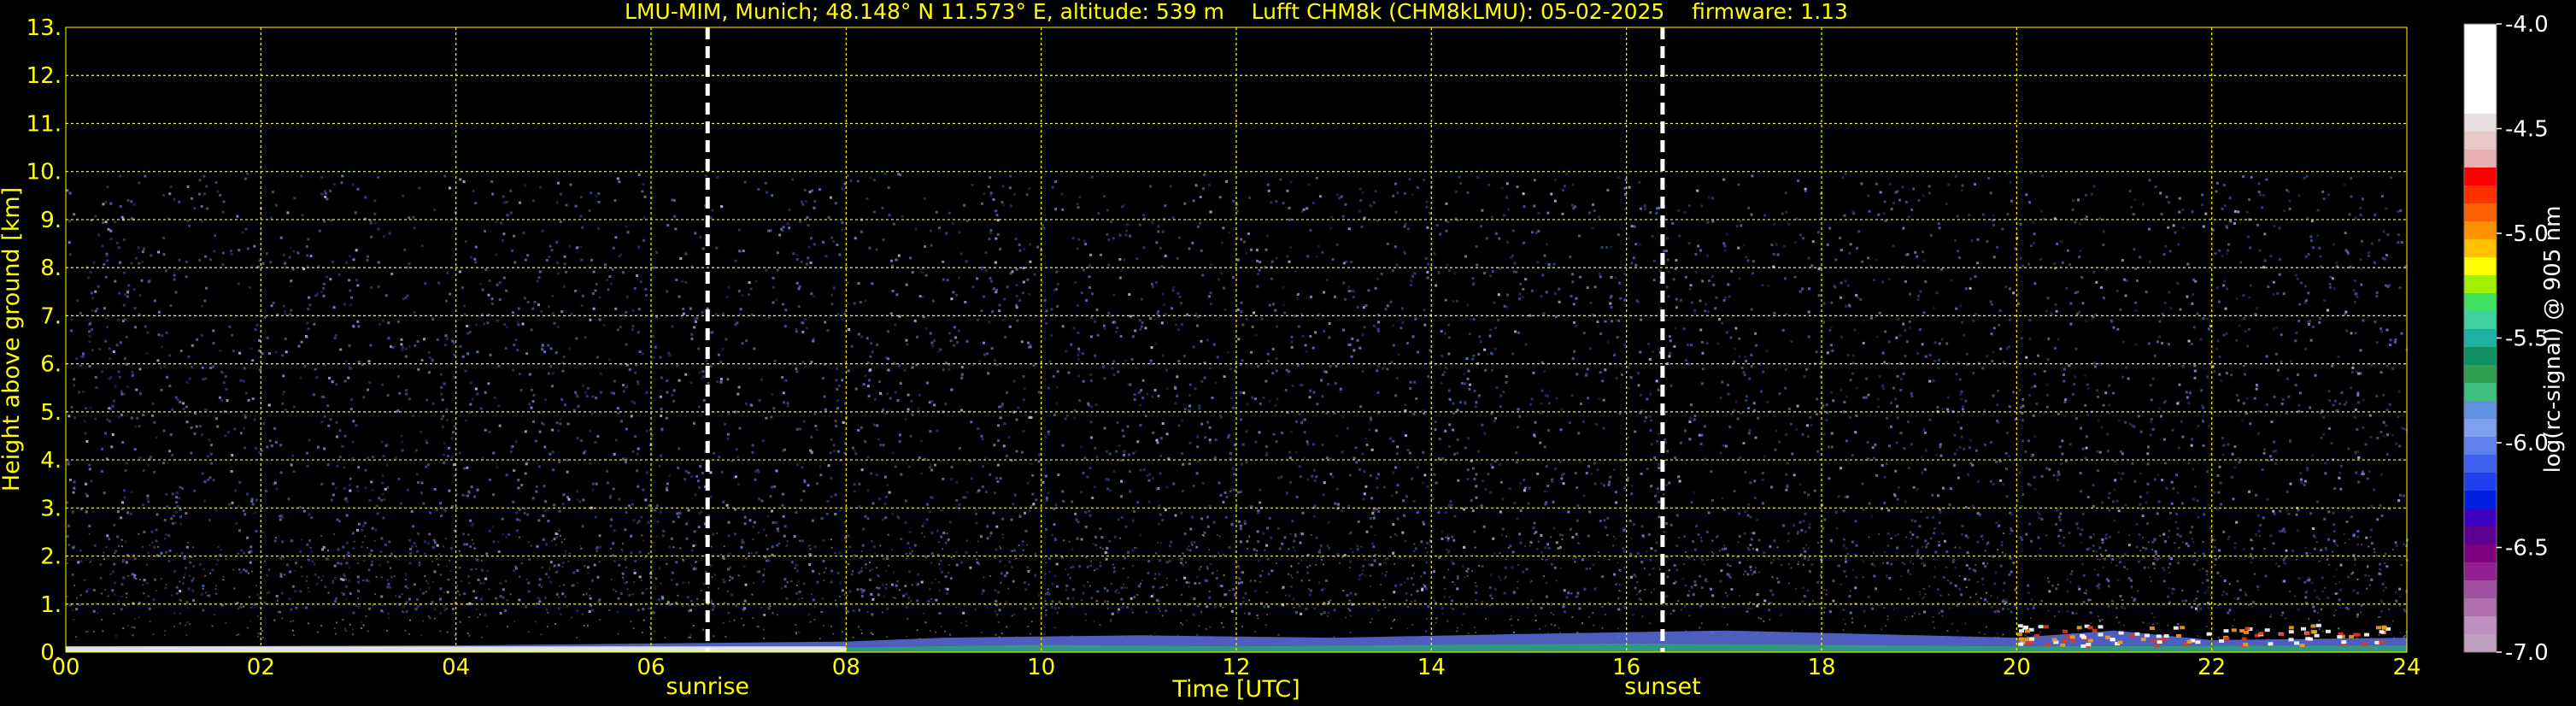 Image resolution: width=2576 pixels, height=706 pixels. Describe the element at coordinates (12, 339) in the screenshot. I see `y-axis-label: Height above ground [km]` at that location.